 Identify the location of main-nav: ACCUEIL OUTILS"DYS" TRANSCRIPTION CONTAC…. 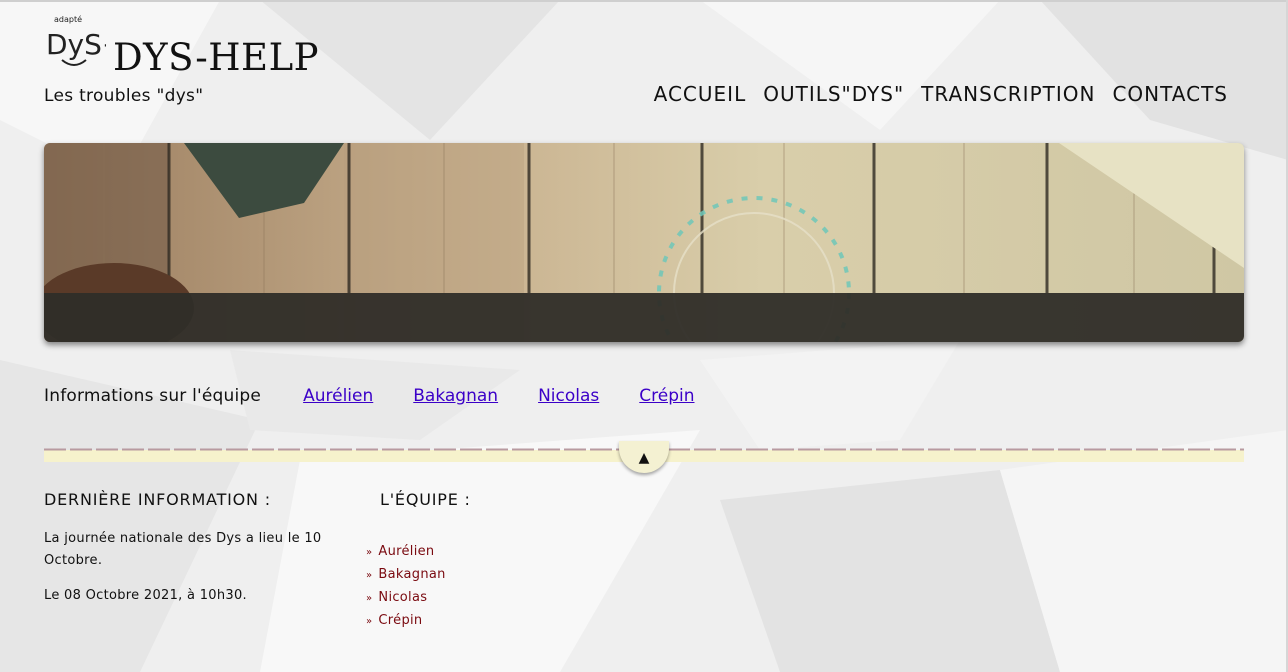
(941, 94).